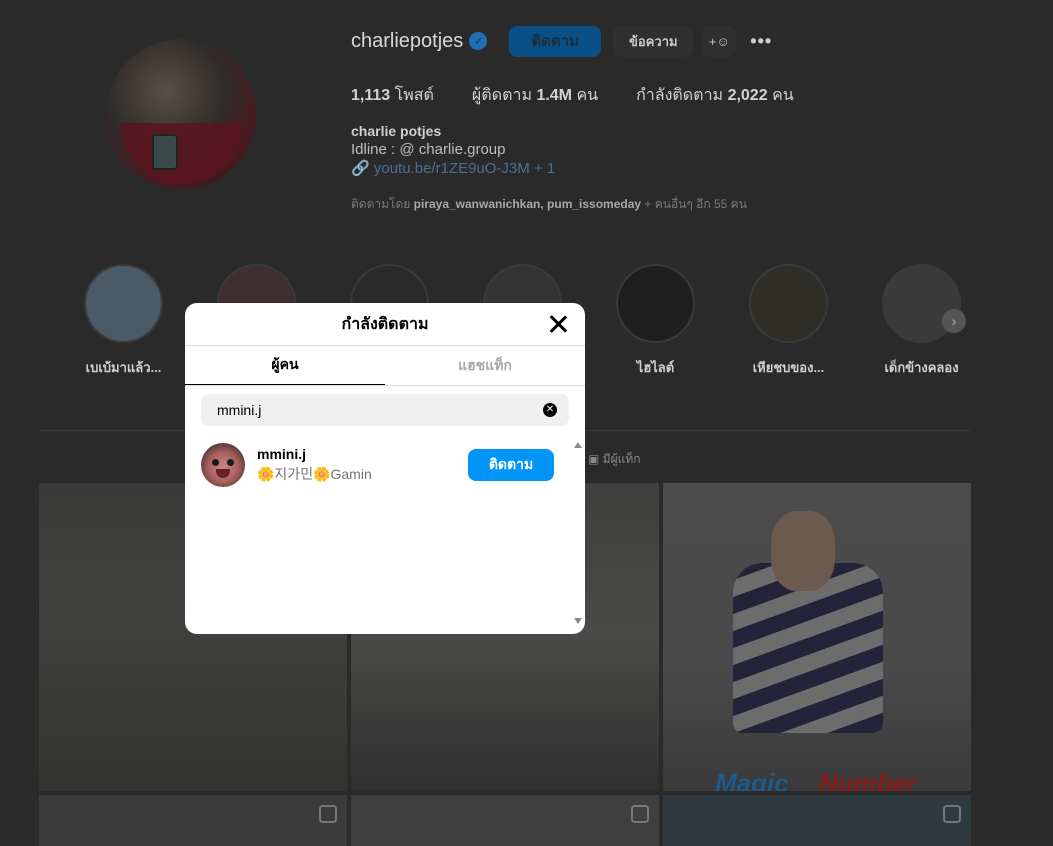  Describe the element at coordinates (817, 637) in the screenshot. I see `post-thumbnail: Magic Number` at that location.